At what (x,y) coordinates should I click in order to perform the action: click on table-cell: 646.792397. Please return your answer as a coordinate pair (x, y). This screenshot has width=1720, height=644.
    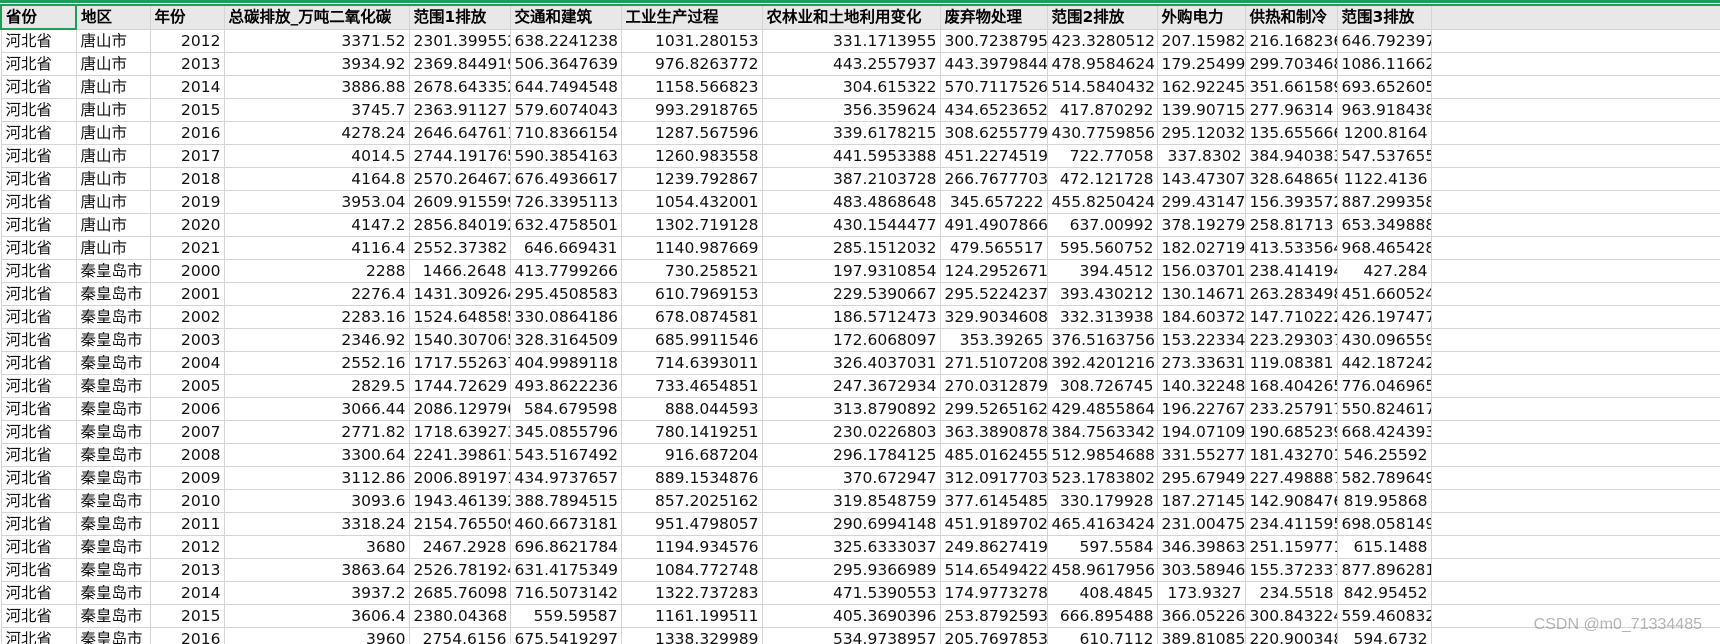
    Looking at the image, I should click on (1384, 40).